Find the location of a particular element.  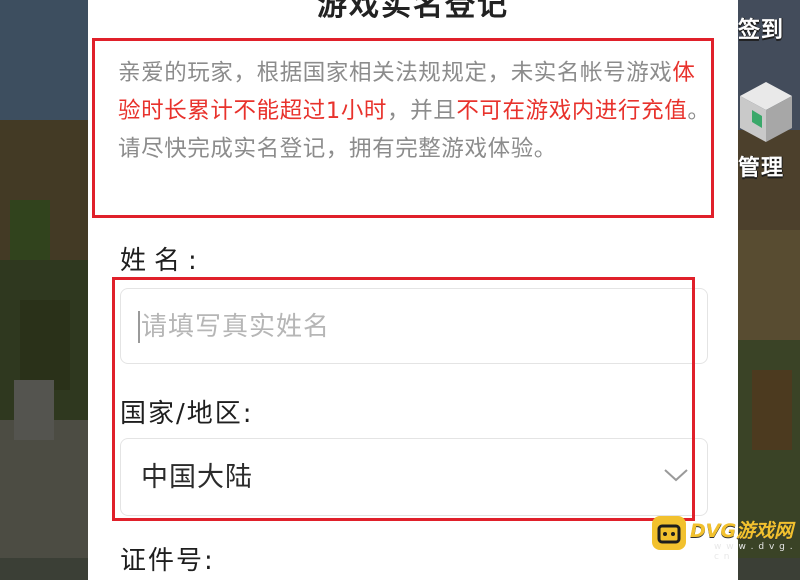

sign-in-button: 签到 is located at coordinates (769, 31).